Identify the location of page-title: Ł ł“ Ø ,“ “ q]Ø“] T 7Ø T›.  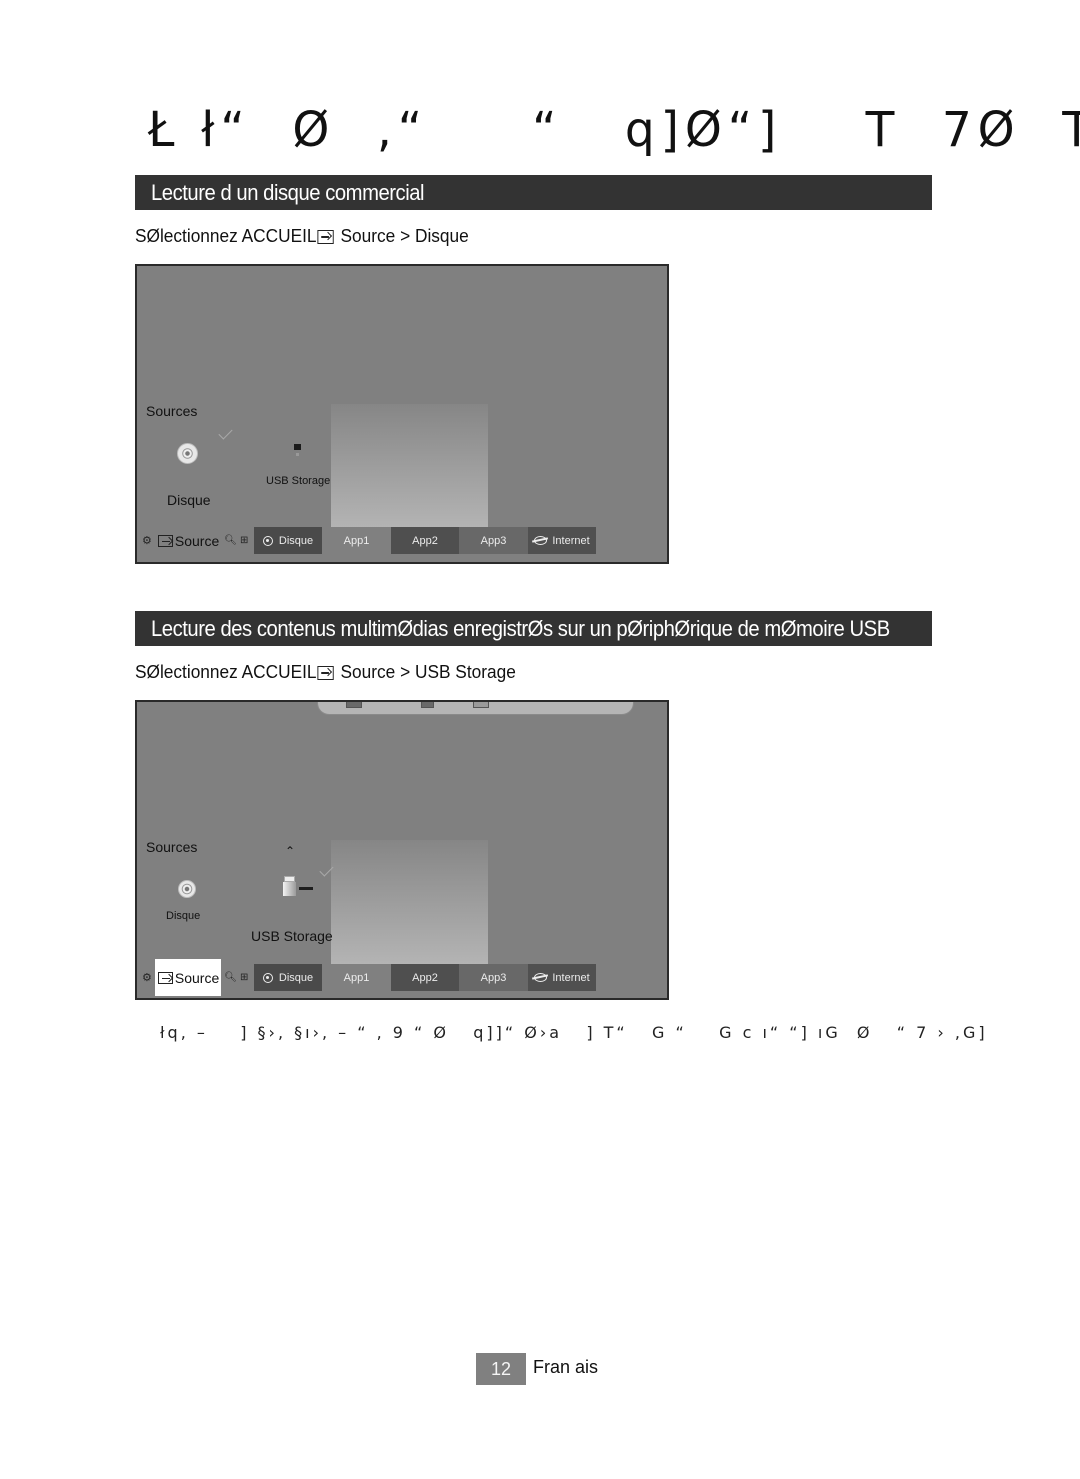
(614, 130).